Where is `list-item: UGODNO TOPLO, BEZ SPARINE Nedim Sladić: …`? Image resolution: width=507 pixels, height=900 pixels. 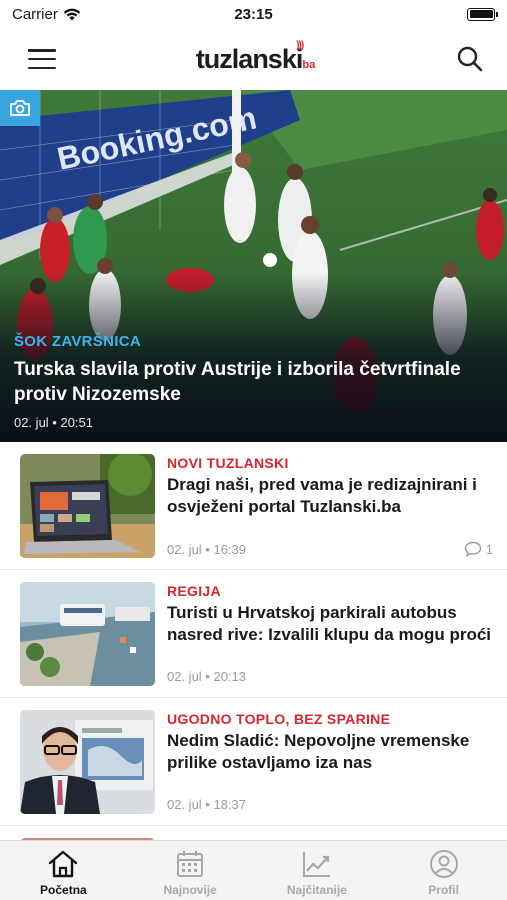
list-item: UGODNO TOPLO, BEZ SPARINE Nedim Sladić: … is located at coordinates (253, 762).